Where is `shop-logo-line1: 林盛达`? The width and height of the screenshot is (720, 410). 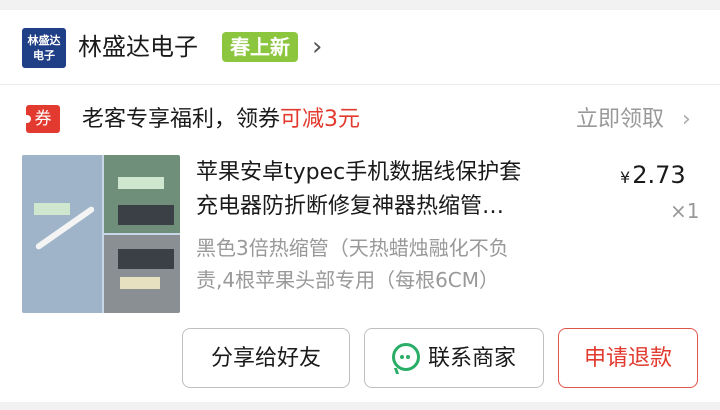 shop-logo-line1: 林盛达 is located at coordinates (44, 40).